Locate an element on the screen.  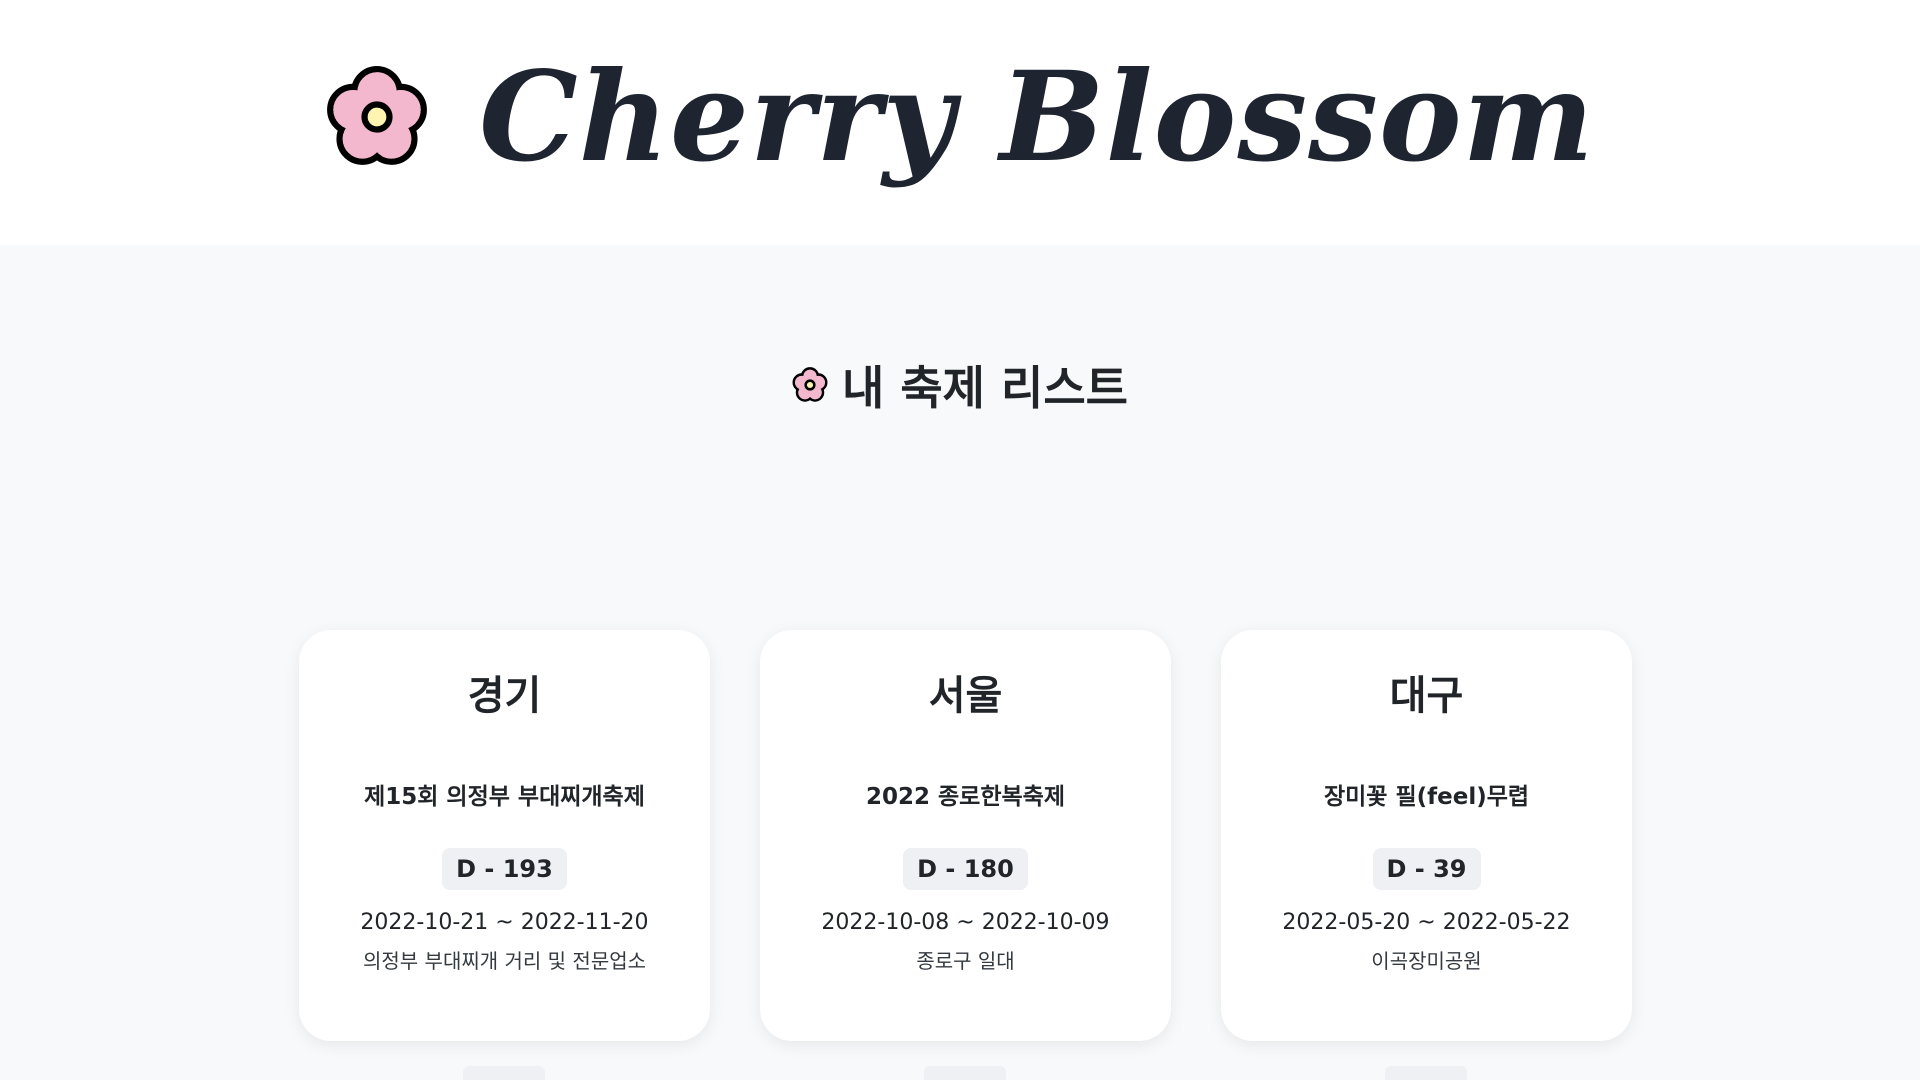
card-place: 종로구 일대 is located at coordinates (965, 960).